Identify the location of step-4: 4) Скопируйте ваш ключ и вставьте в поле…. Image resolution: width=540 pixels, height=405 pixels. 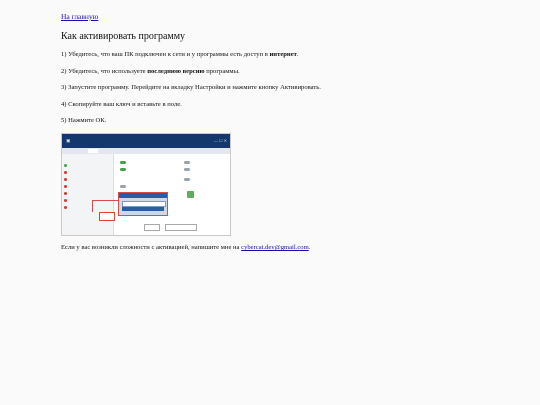
(121, 104).